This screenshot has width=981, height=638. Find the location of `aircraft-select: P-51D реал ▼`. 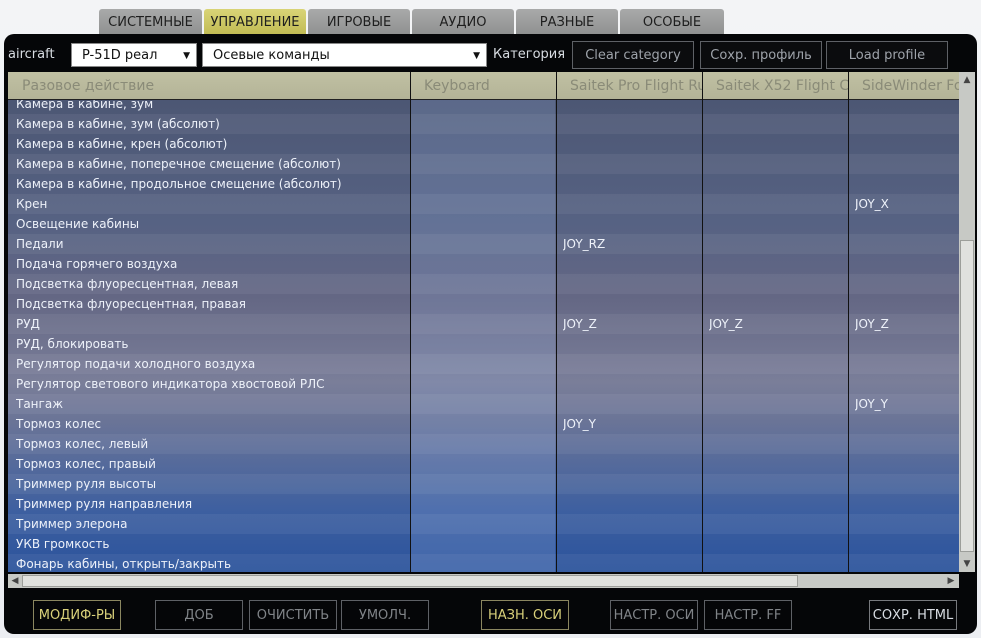

aircraft-select: P-51D реал ▼ is located at coordinates (134, 55).